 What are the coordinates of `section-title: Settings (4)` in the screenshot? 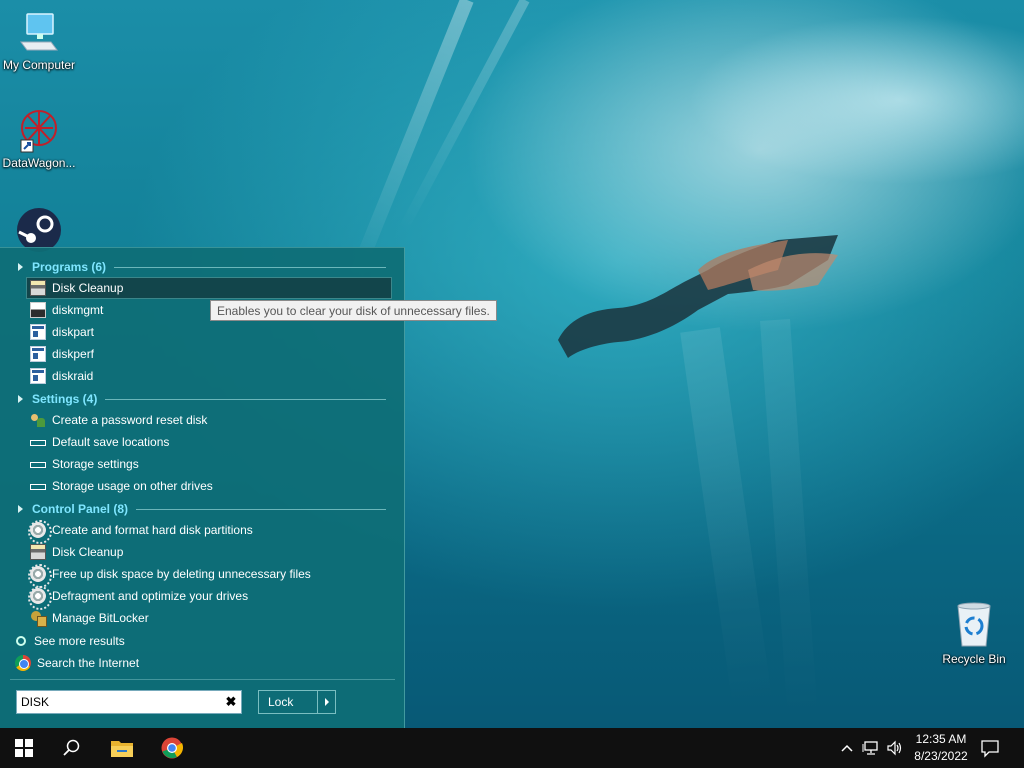 It's located at (65, 399).